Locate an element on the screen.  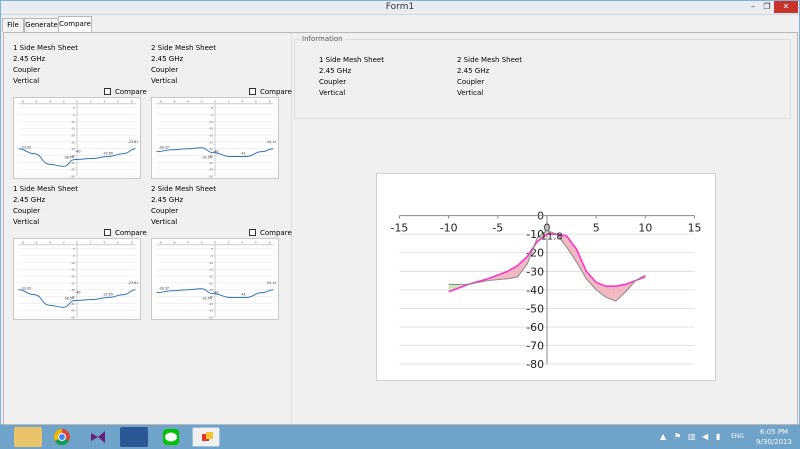
file-explorer-icon is located at coordinates (28, 437).